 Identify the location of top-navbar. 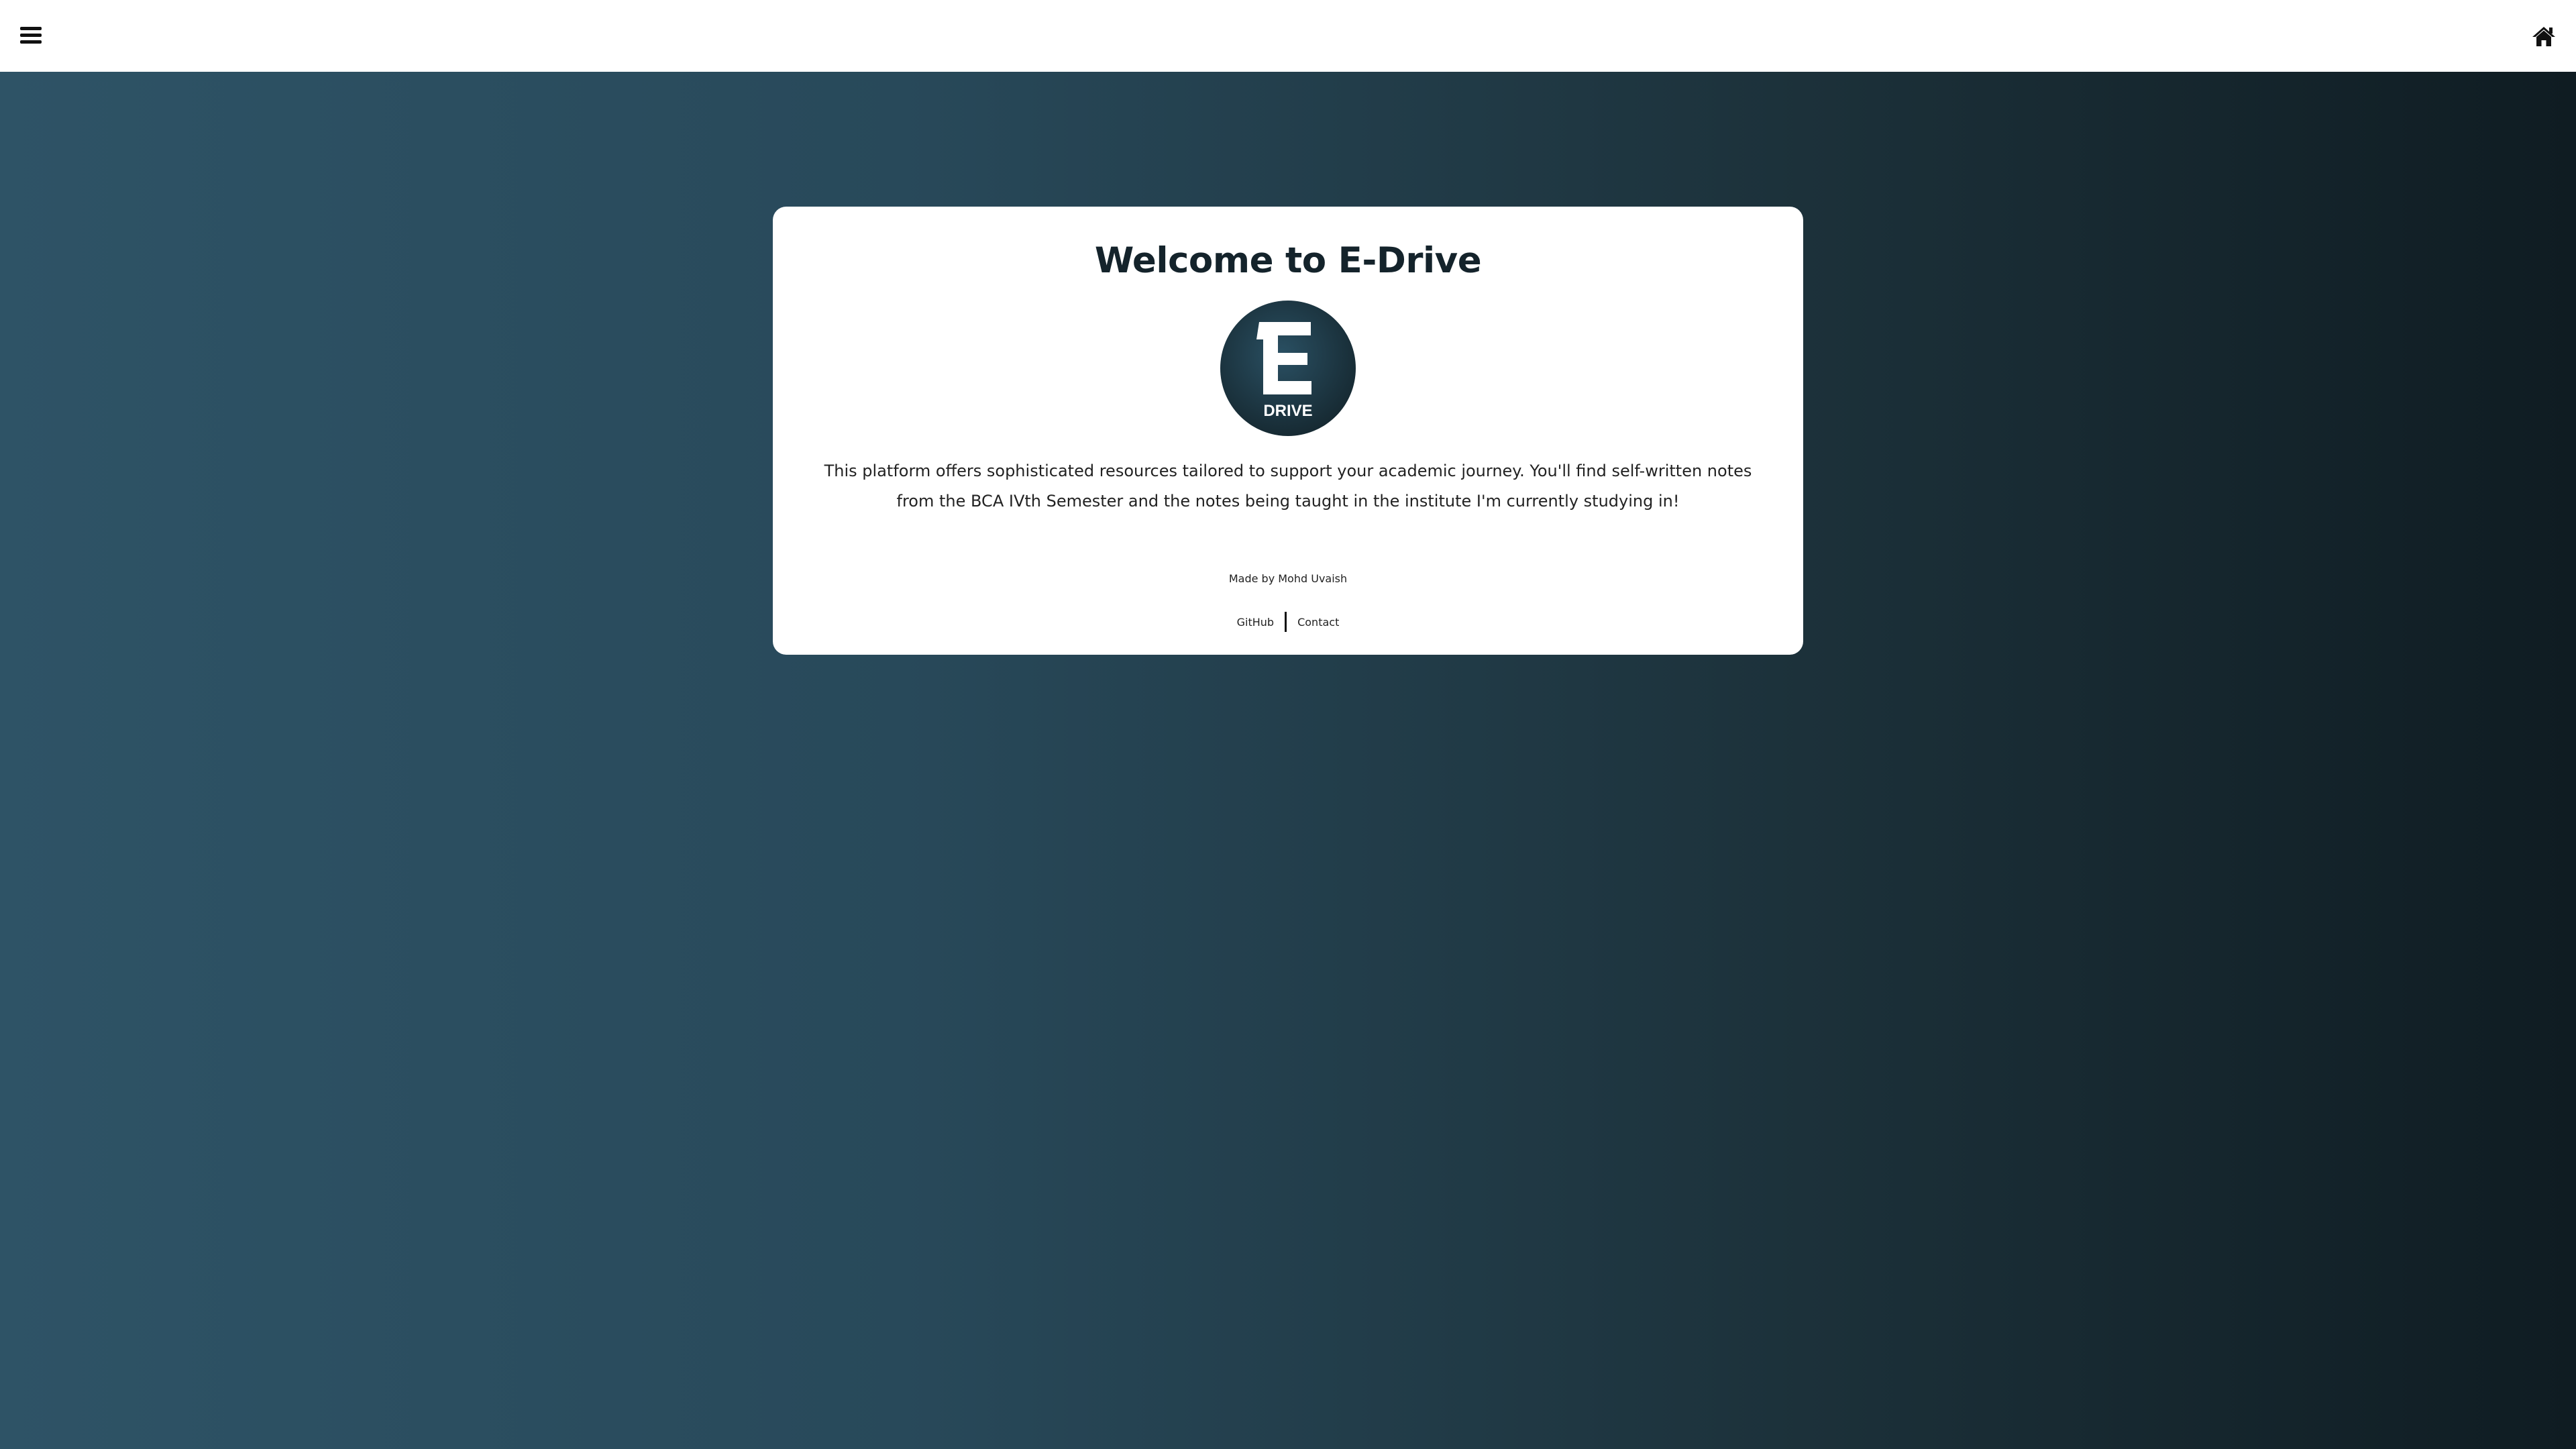
(1288, 36).